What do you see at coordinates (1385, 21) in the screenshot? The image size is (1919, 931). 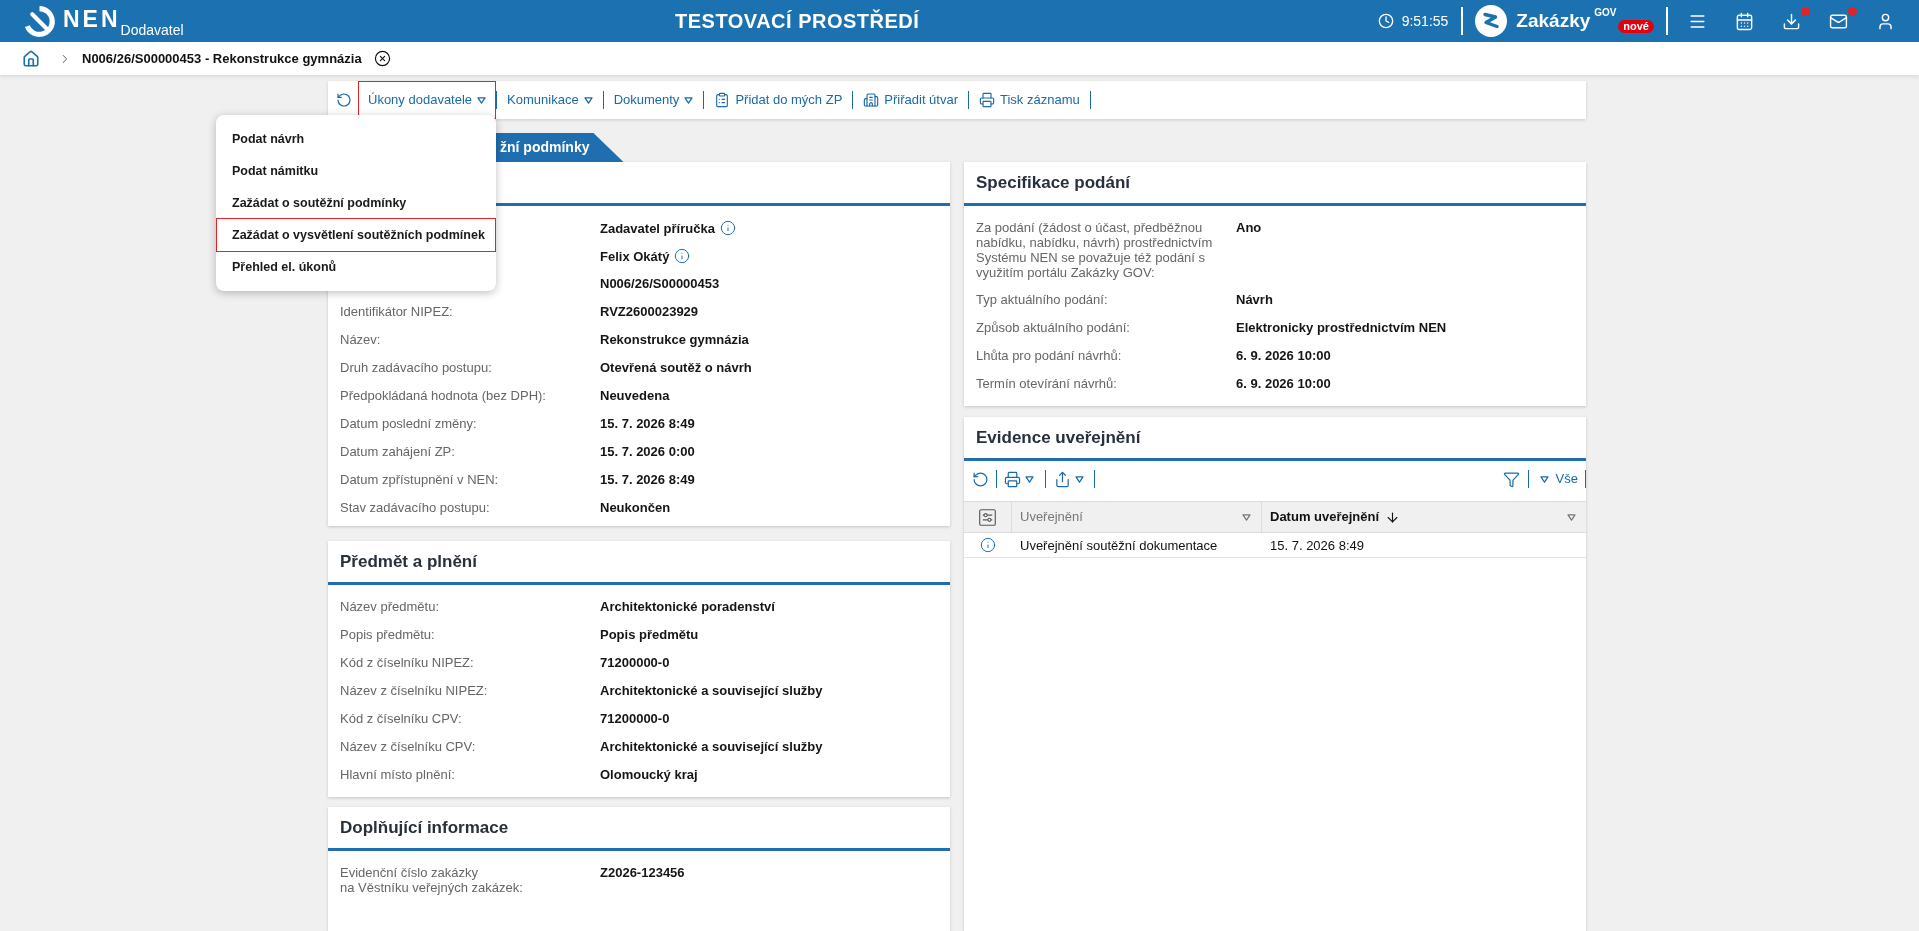 I see `clock-icon` at bounding box center [1385, 21].